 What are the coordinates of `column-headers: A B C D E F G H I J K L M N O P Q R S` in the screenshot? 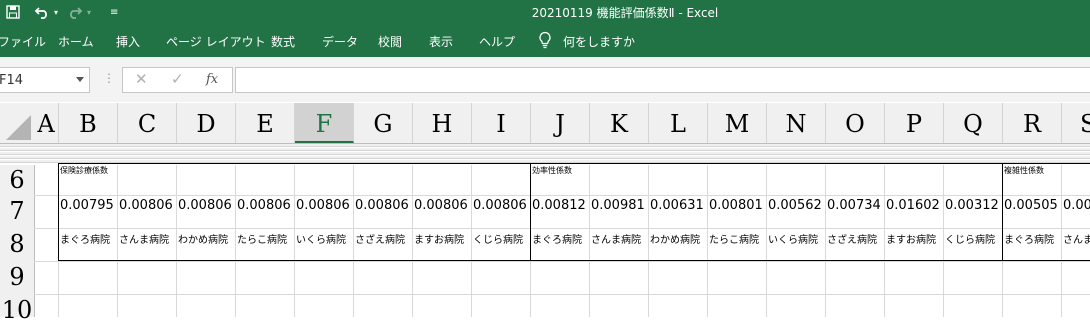 It's located at (545, 123).